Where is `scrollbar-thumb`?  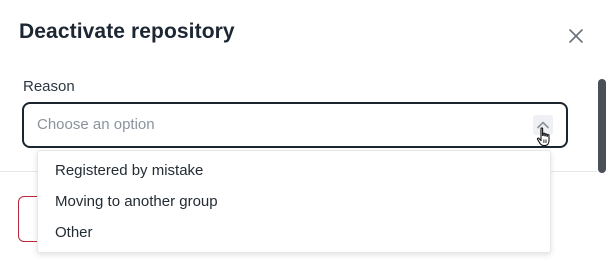
scrollbar-thumb is located at coordinates (602, 126).